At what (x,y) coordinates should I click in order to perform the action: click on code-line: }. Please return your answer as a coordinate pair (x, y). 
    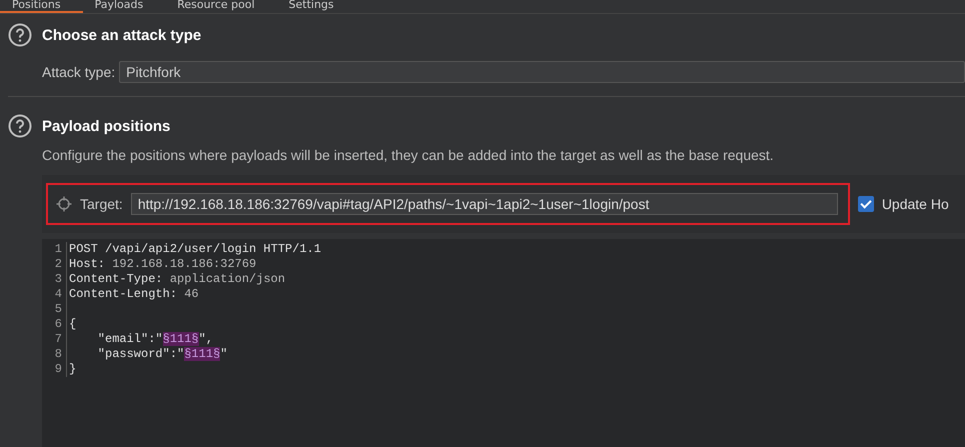
    Looking at the image, I should click on (72, 369).